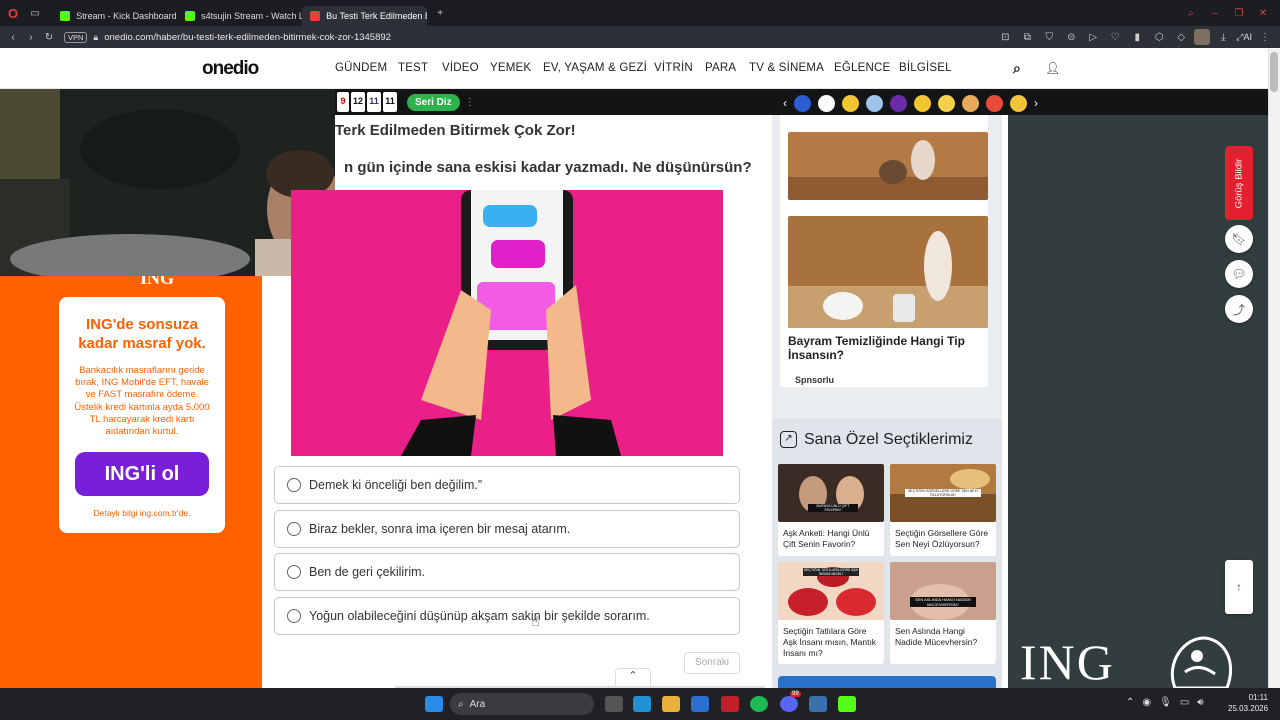  I want to click on wallet-icon: ◇, so click(1181, 37).